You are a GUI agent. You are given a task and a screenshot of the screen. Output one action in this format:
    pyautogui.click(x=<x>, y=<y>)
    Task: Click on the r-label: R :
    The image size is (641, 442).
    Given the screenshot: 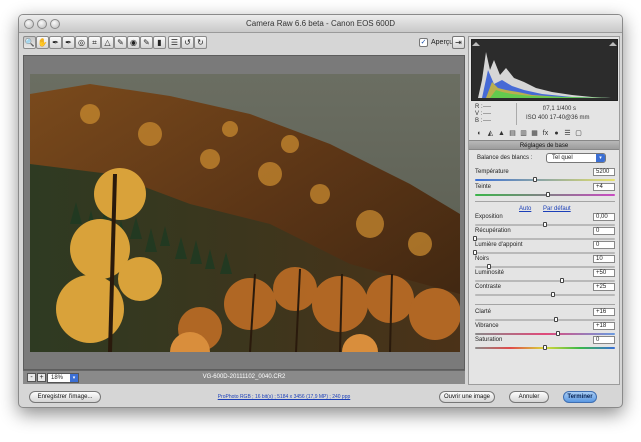 What is the action you would take?
    pyautogui.click(x=479, y=107)
    